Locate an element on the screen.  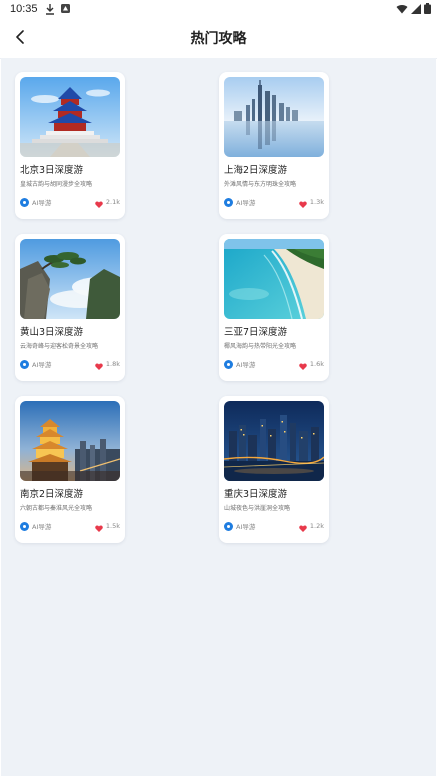
likes: 1.6k is located at coordinates (311, 364).